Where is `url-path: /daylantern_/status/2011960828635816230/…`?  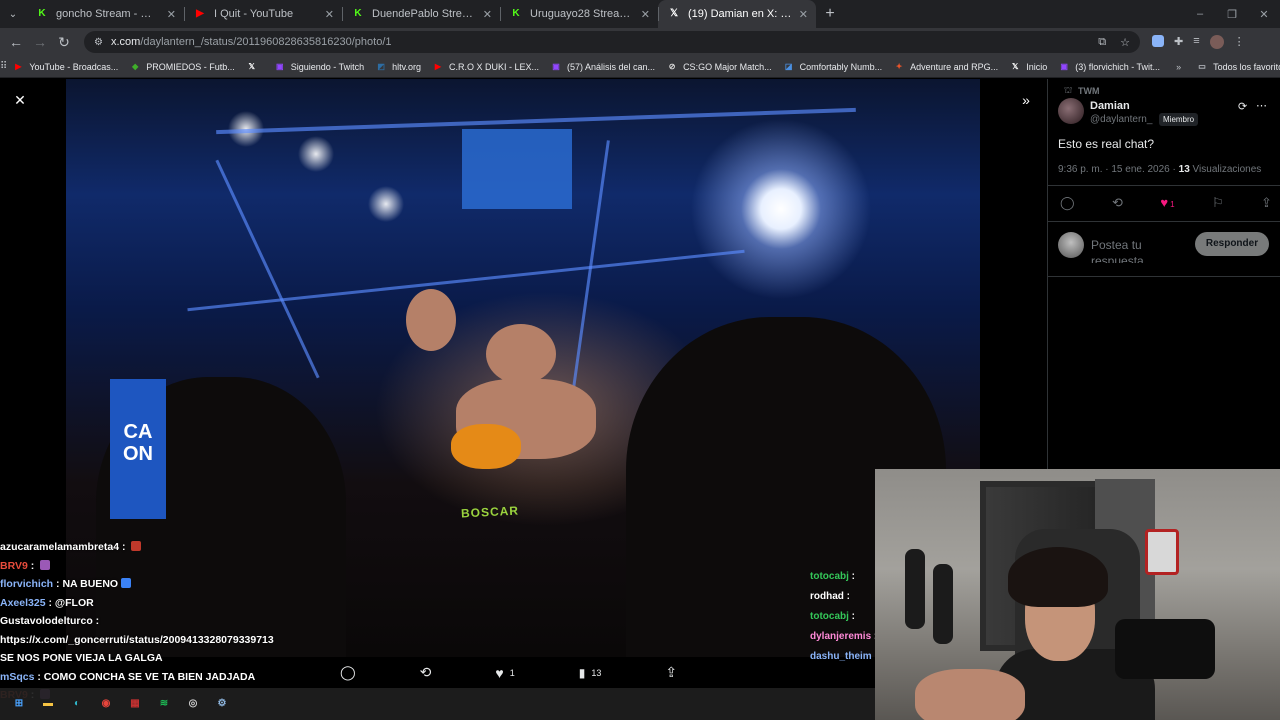
url-path: /daylantern_/status/2011960828635816230/… is located at coordinates (266, 42).